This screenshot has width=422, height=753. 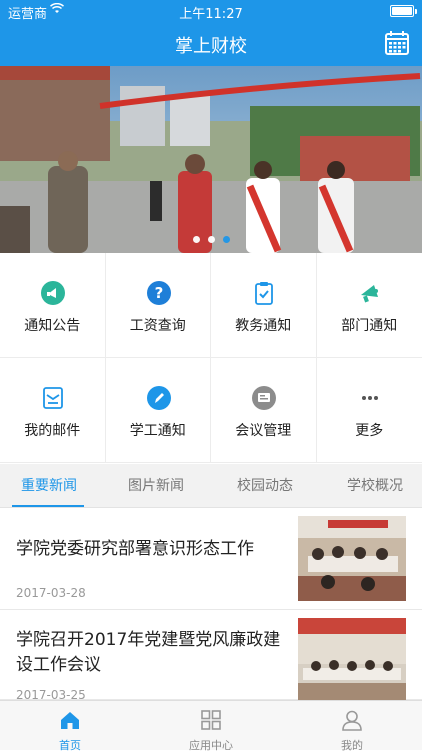 I want to click on mail-icon, so click(x=53, y=398).